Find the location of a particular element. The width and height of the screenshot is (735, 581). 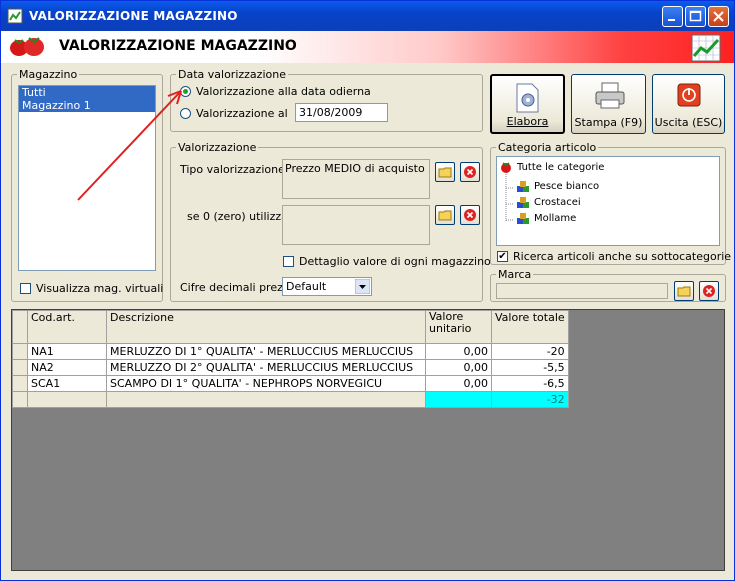

total-unit-cell is located at coordinates (458, 399).